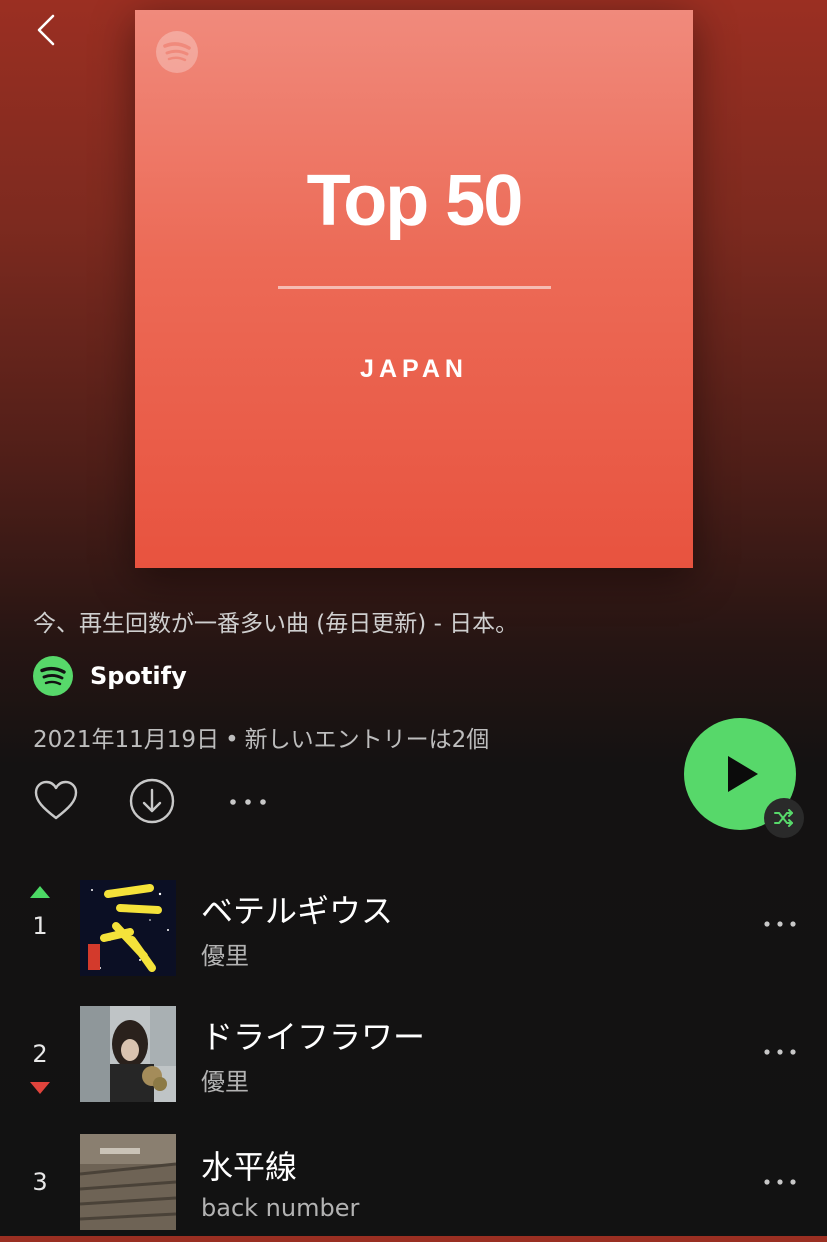 This screenshot has width=827, height=1242. Describe the element at coordinates (414, 369) in the screenshot. I see `cover-subtitle: JAPAN` at that location.